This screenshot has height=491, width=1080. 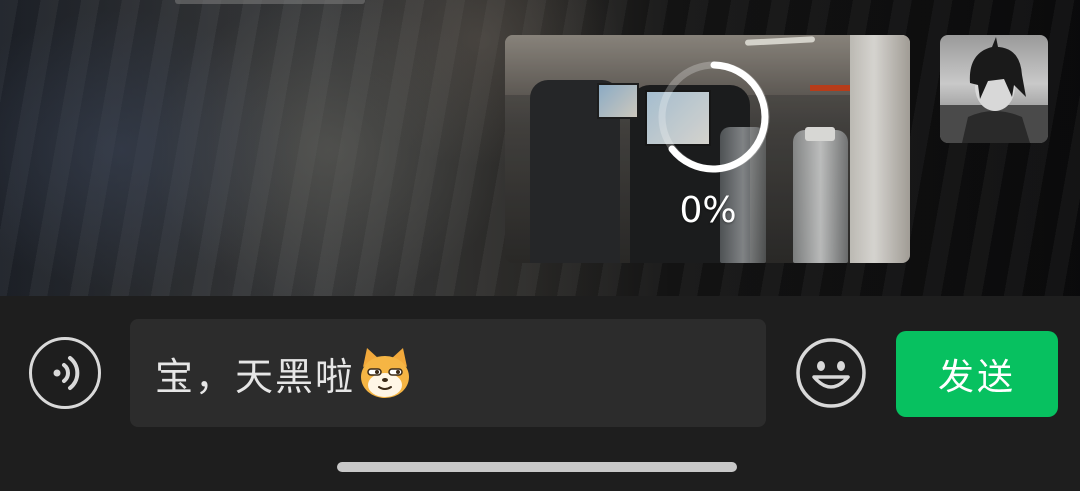 What do you see at coordinates (708, 210) in the screenshot?
I see `upload-progress-text: 0%` at bounding box center [708, 210].